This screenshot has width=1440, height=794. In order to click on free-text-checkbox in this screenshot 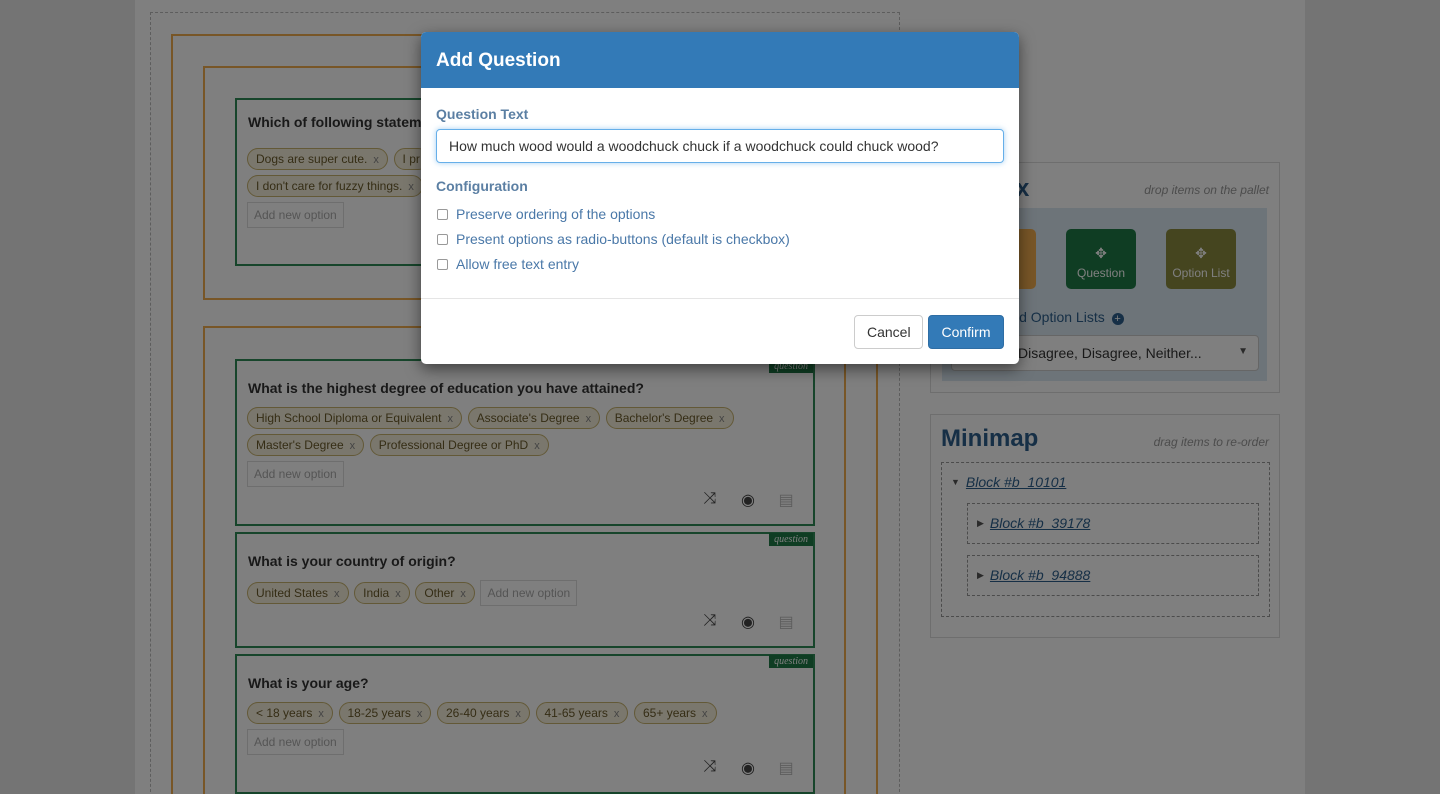, I will do `click(442, 264)`.